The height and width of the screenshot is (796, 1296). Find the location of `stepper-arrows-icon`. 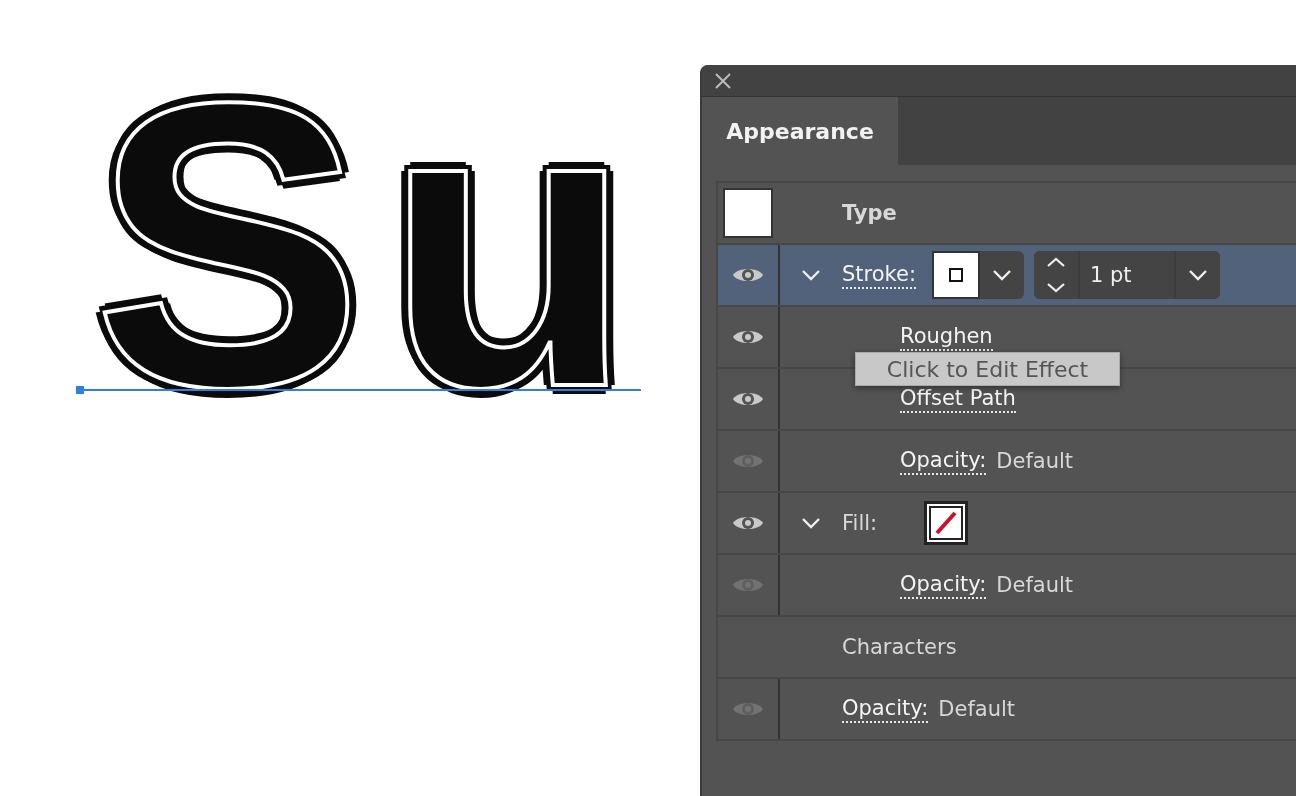

stepper-arrows-icon is located at coordinates (1056, 275).